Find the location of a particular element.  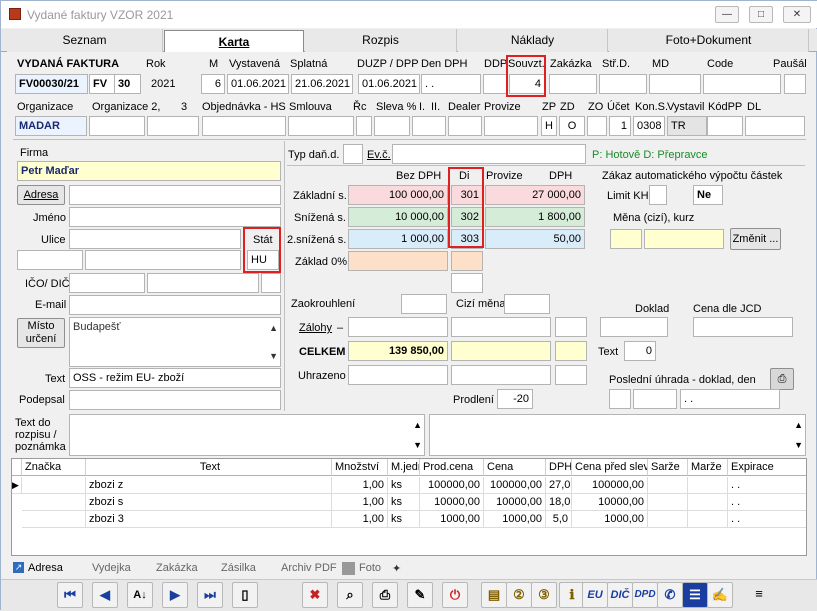

text-count-field: 0 is located at coordinates (640, 351).